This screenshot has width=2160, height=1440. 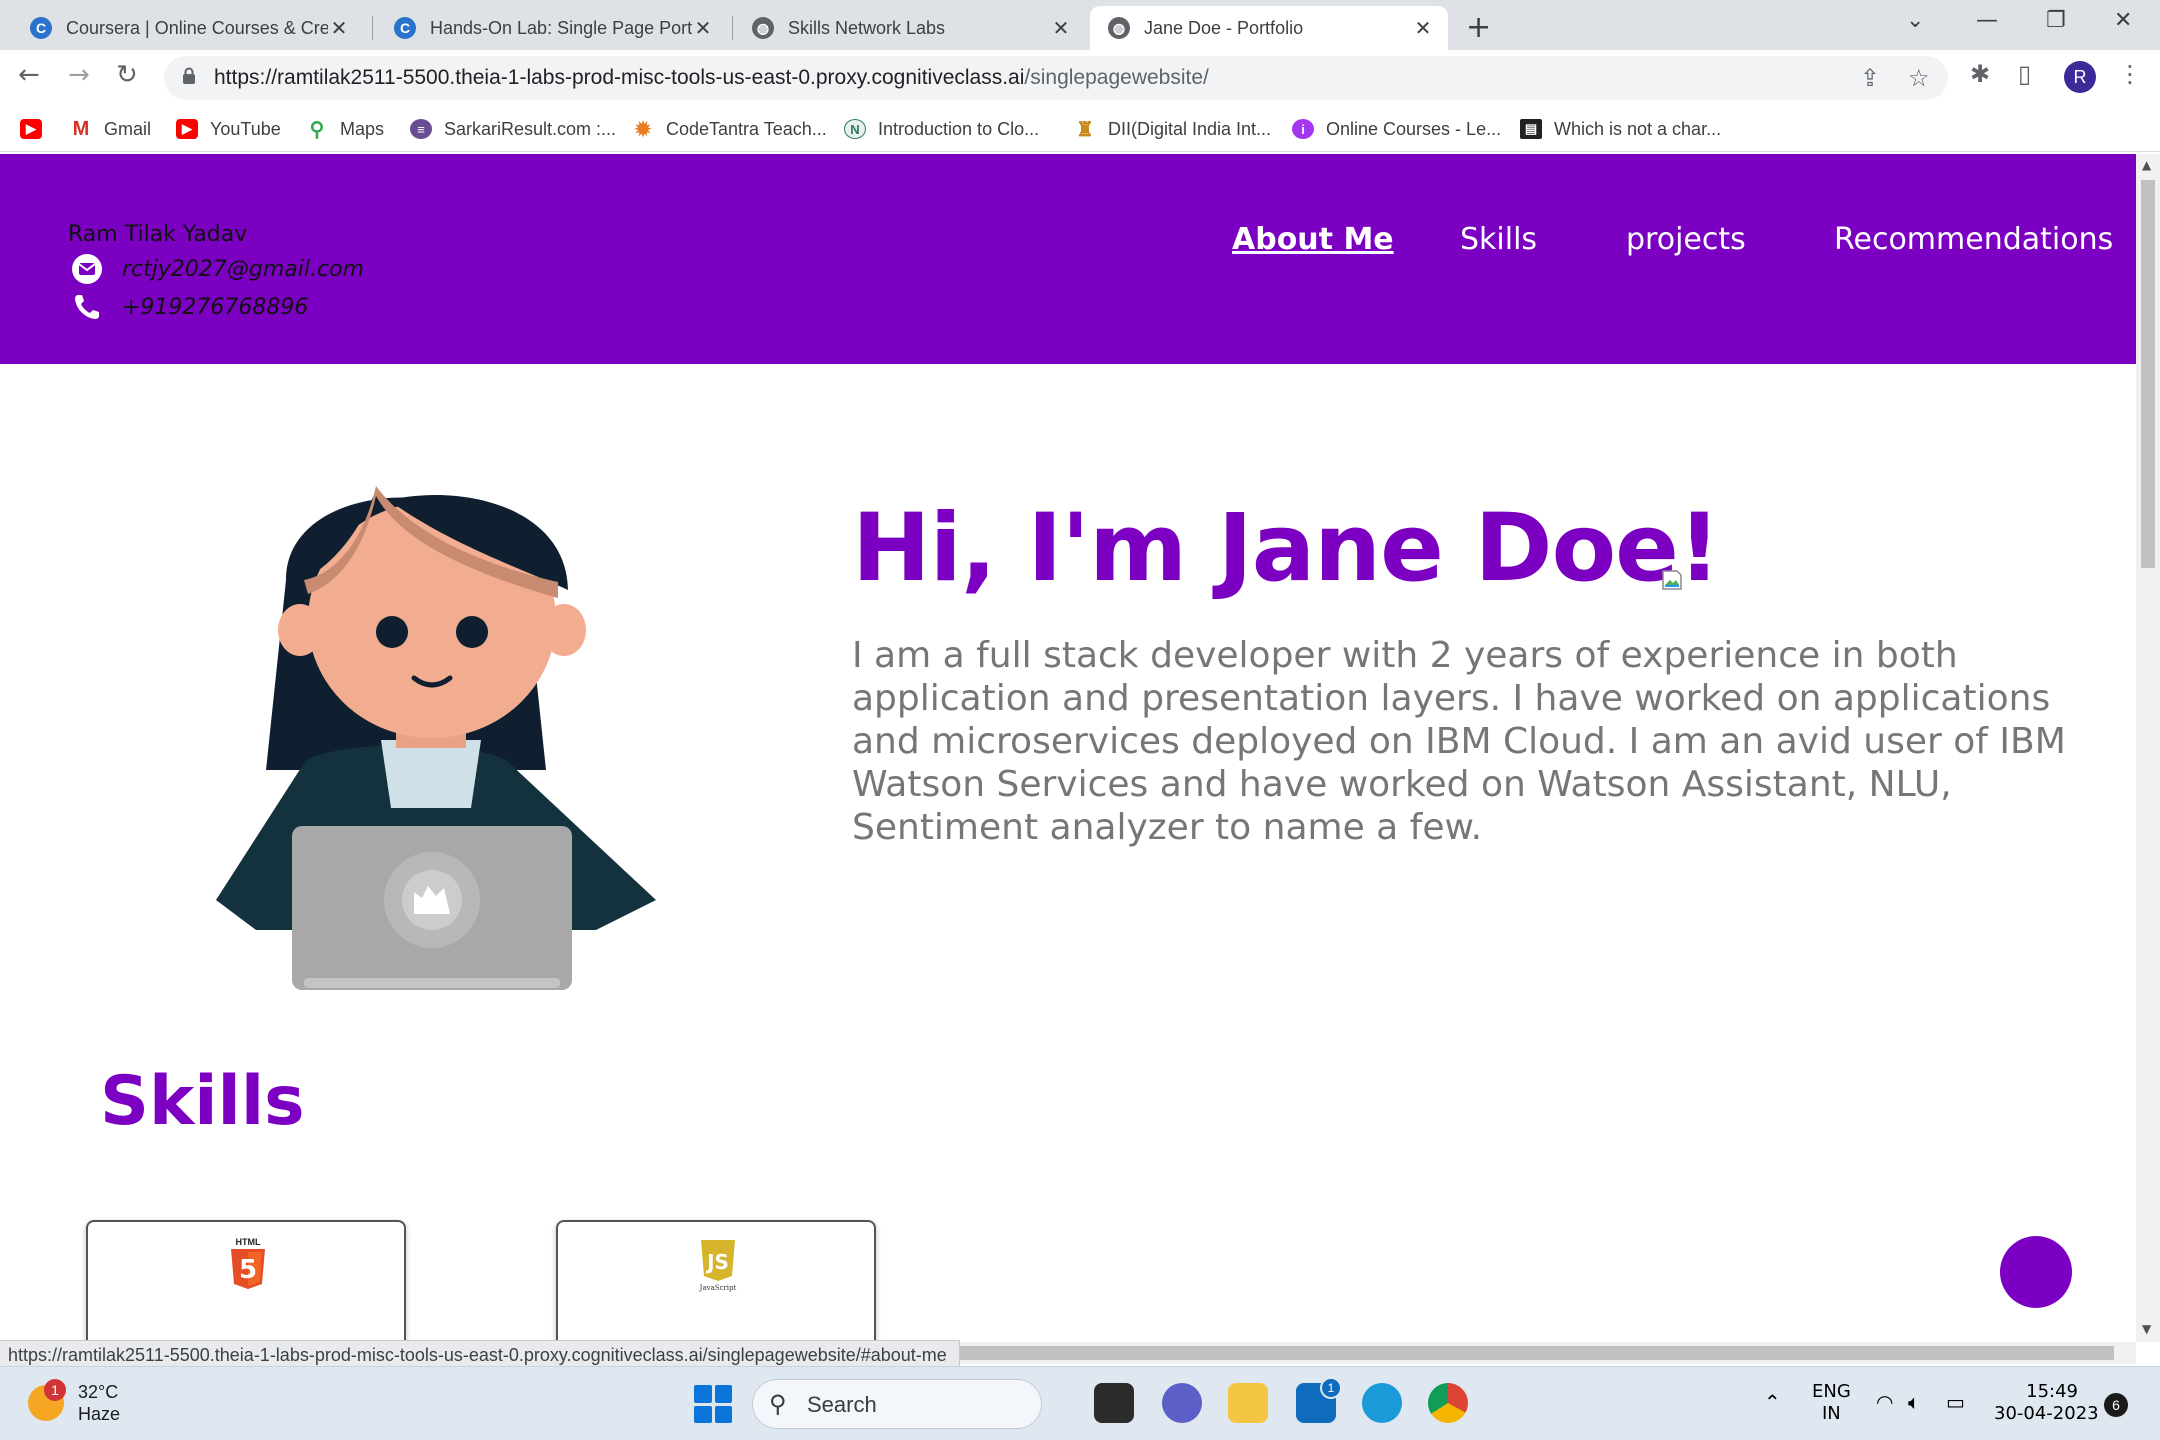 I want to click on bookmark-label: Gmail, so click(x=128, y=128).